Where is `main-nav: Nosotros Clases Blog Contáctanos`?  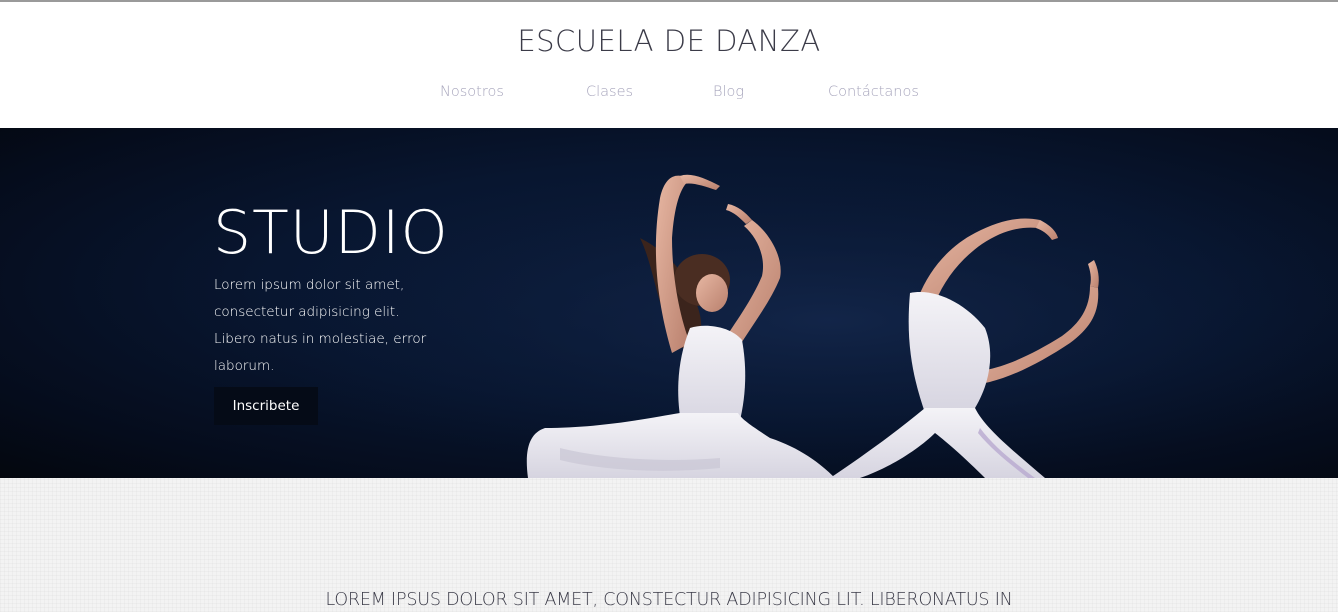 main-nav: Nosotros Clases Blog Contáctanos is located at coordinates (669, 95).